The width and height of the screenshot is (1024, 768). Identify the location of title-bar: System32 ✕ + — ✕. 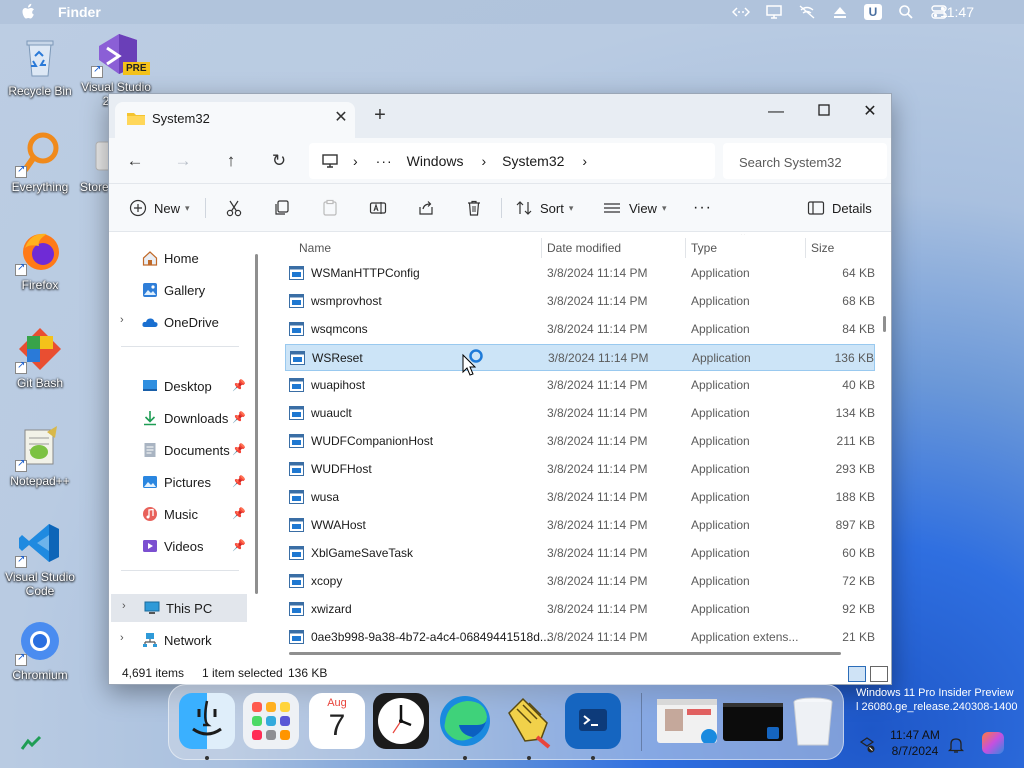
(500, 116).